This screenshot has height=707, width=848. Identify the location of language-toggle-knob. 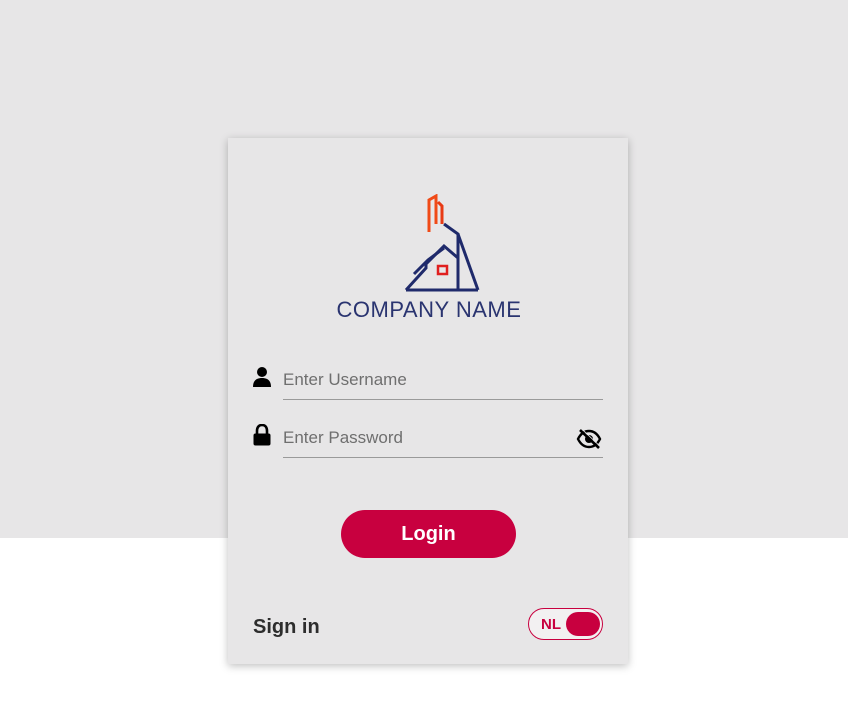
(583, 624).